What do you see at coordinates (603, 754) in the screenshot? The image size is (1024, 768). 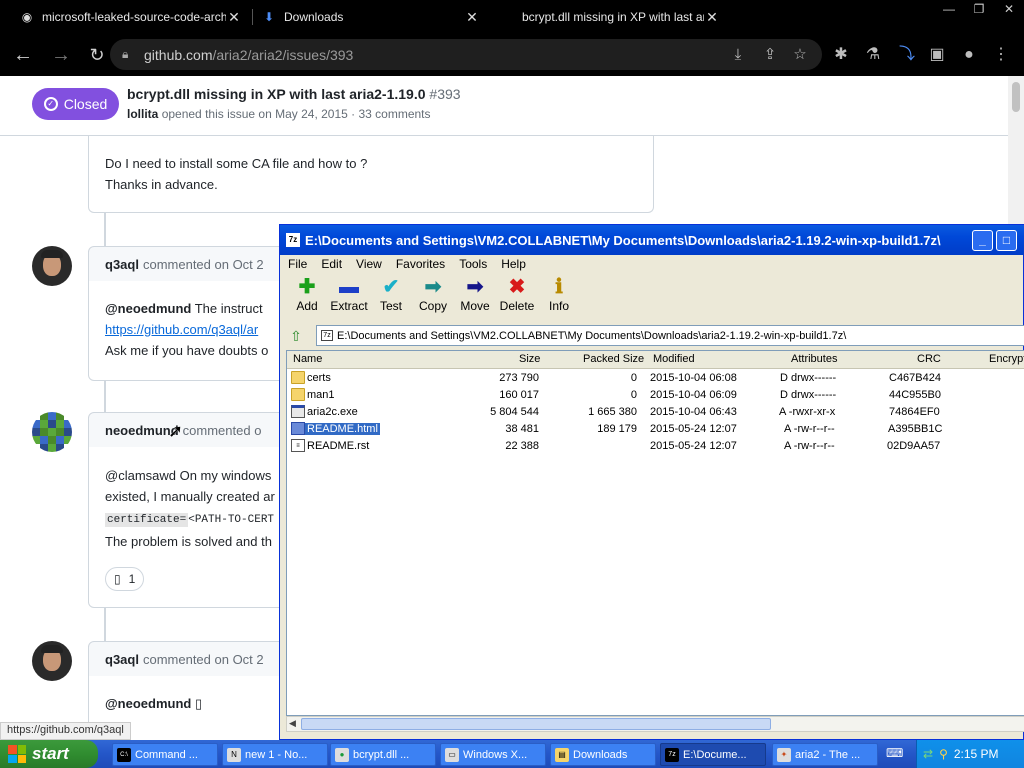 I see `taskbar-button-downloads: ▤ Downloads` at bounding box center [603, 754].